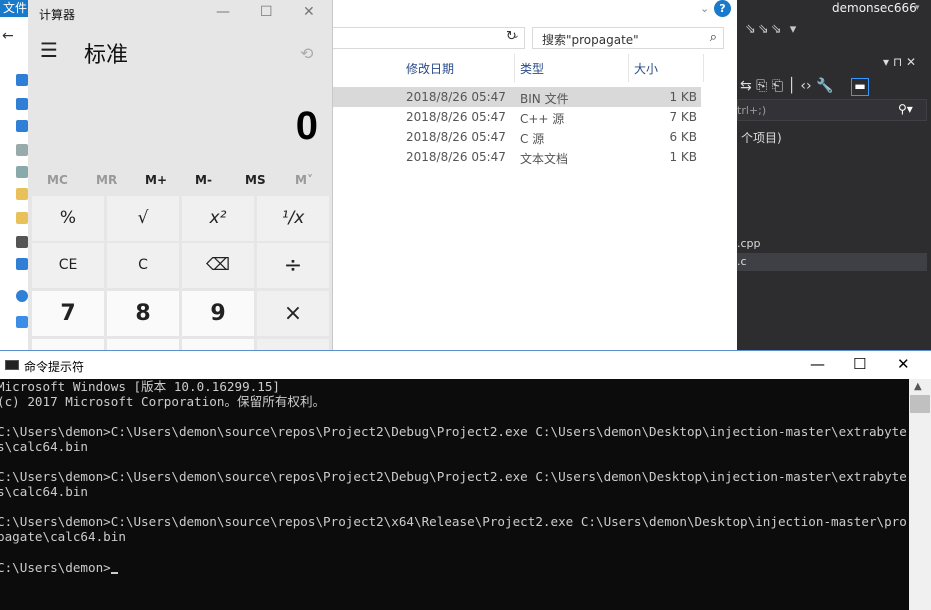 This screenshot has width=931, height=610. What do you see at coordinates (683, 137) in the screenshot?
I see `file-size: 6 KB` at bounding box center [683, 137].